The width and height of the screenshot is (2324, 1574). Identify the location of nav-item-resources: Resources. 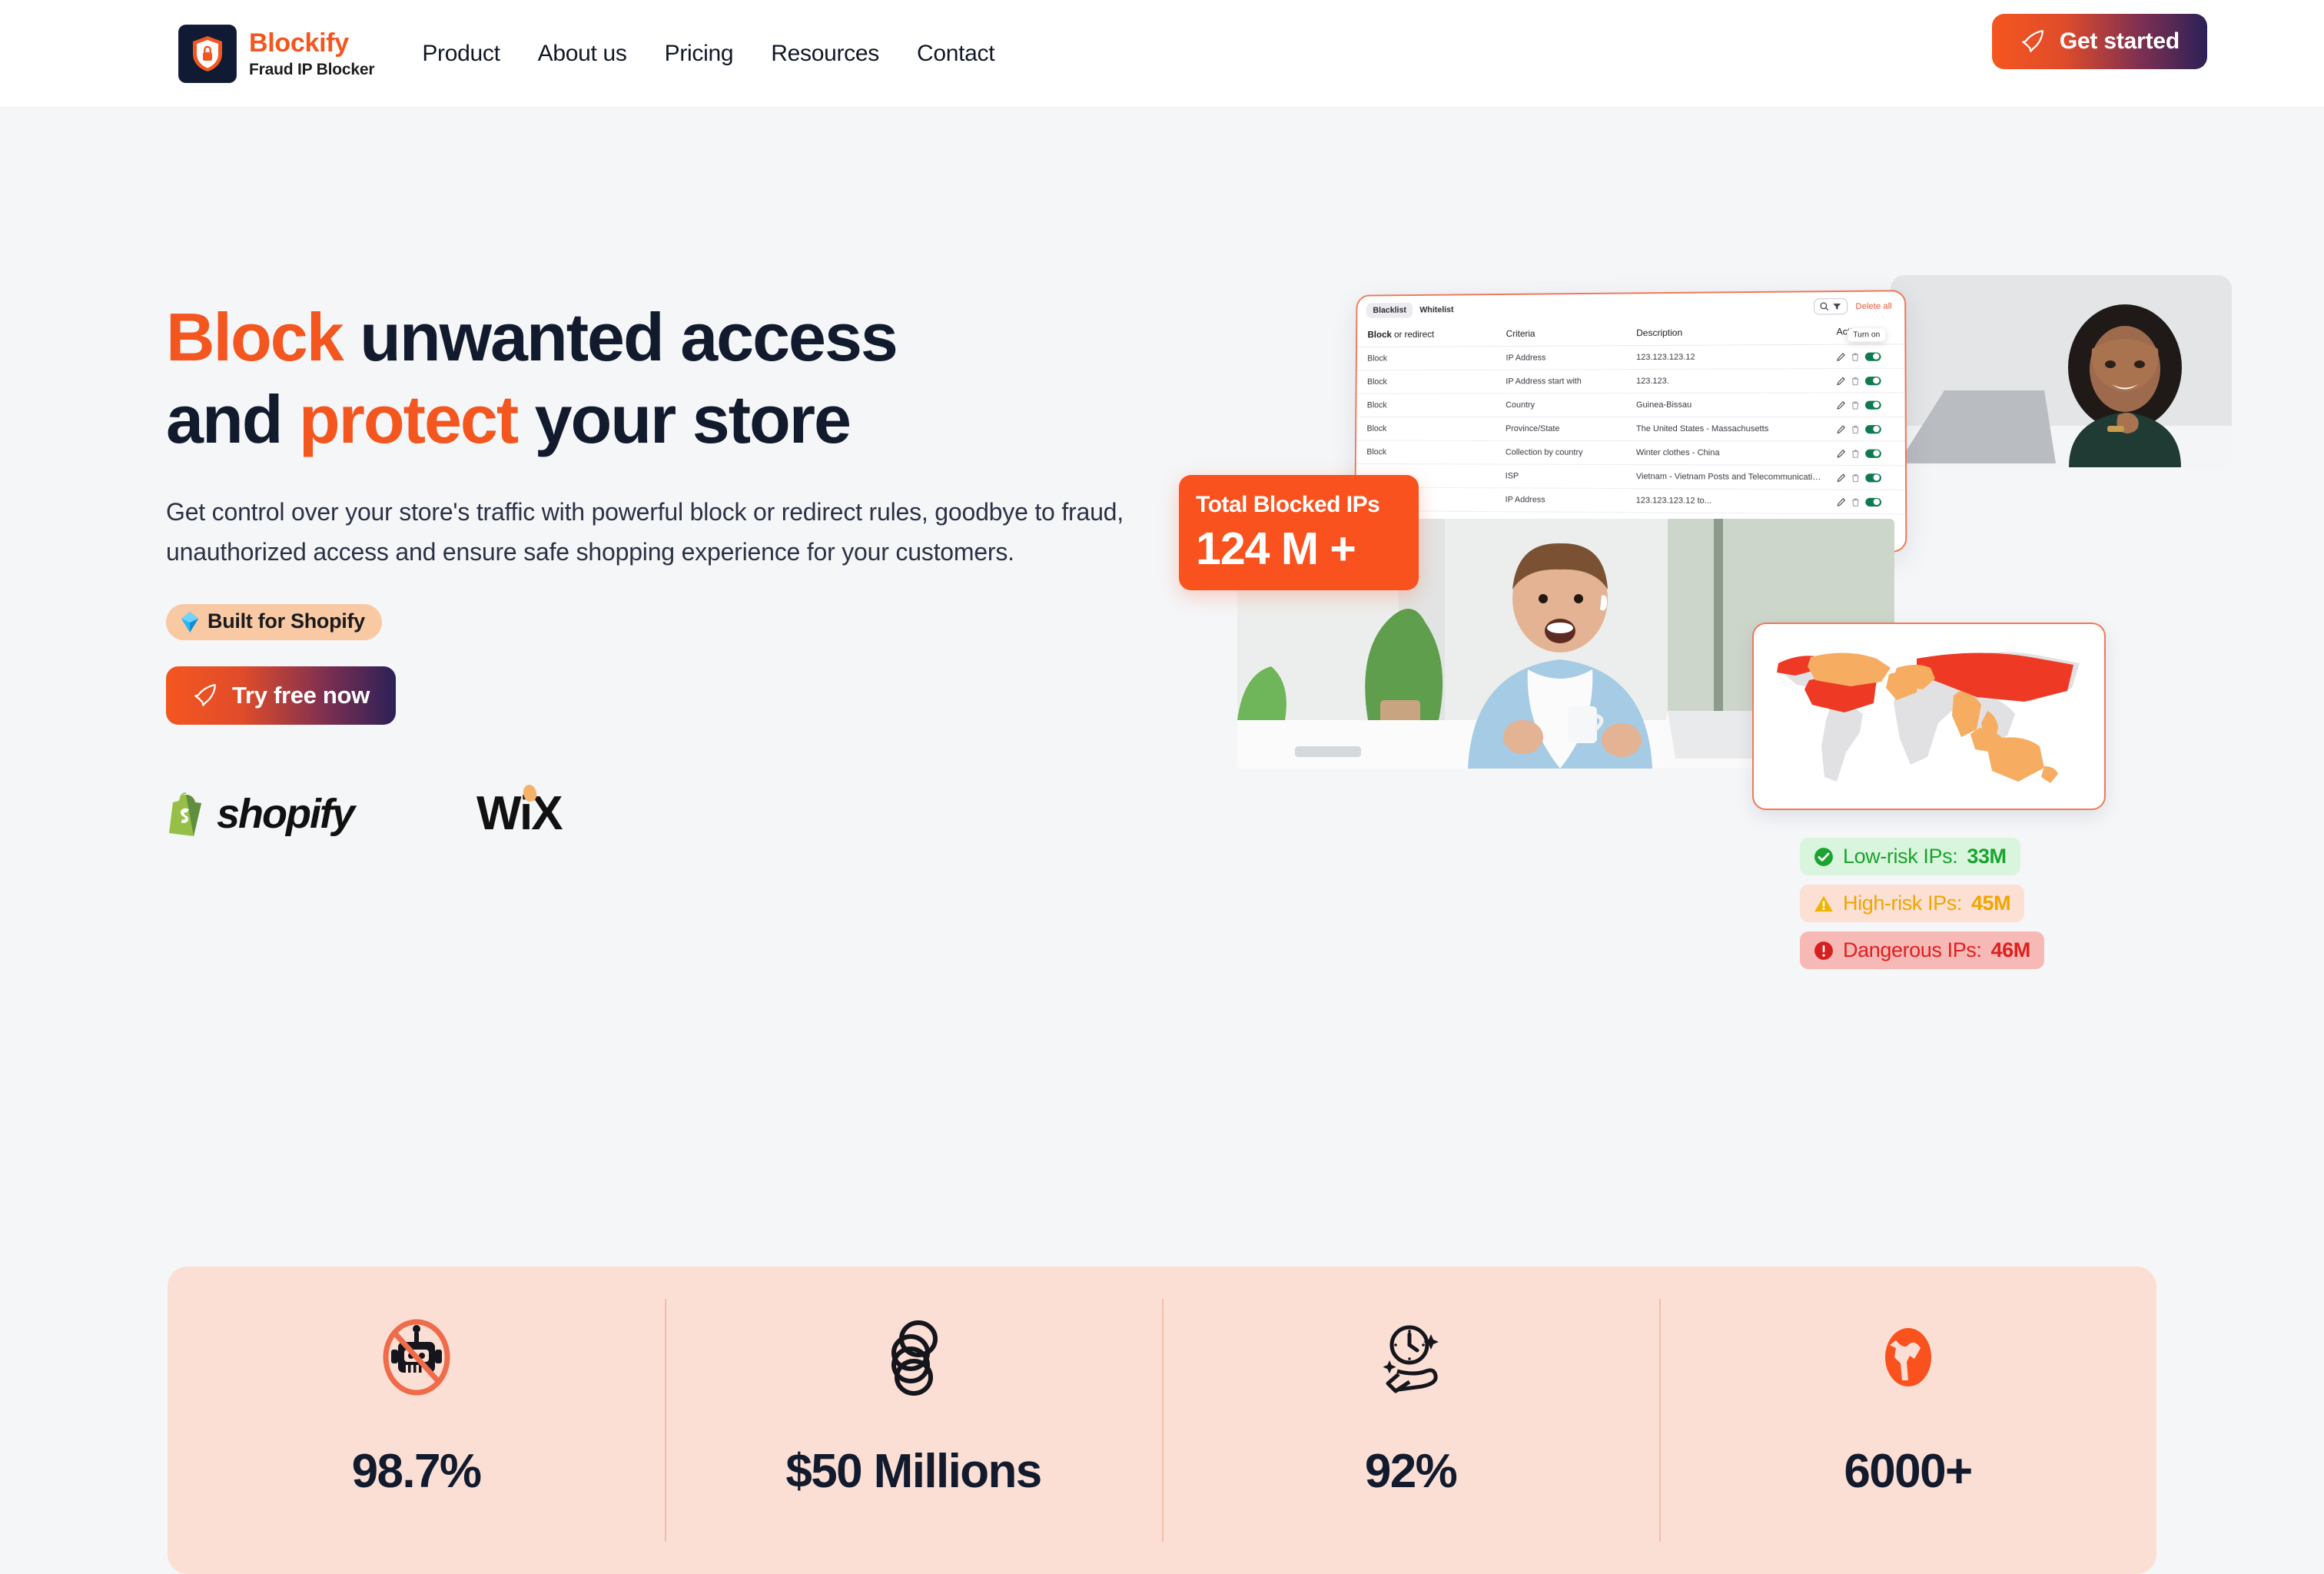
(825, 54).